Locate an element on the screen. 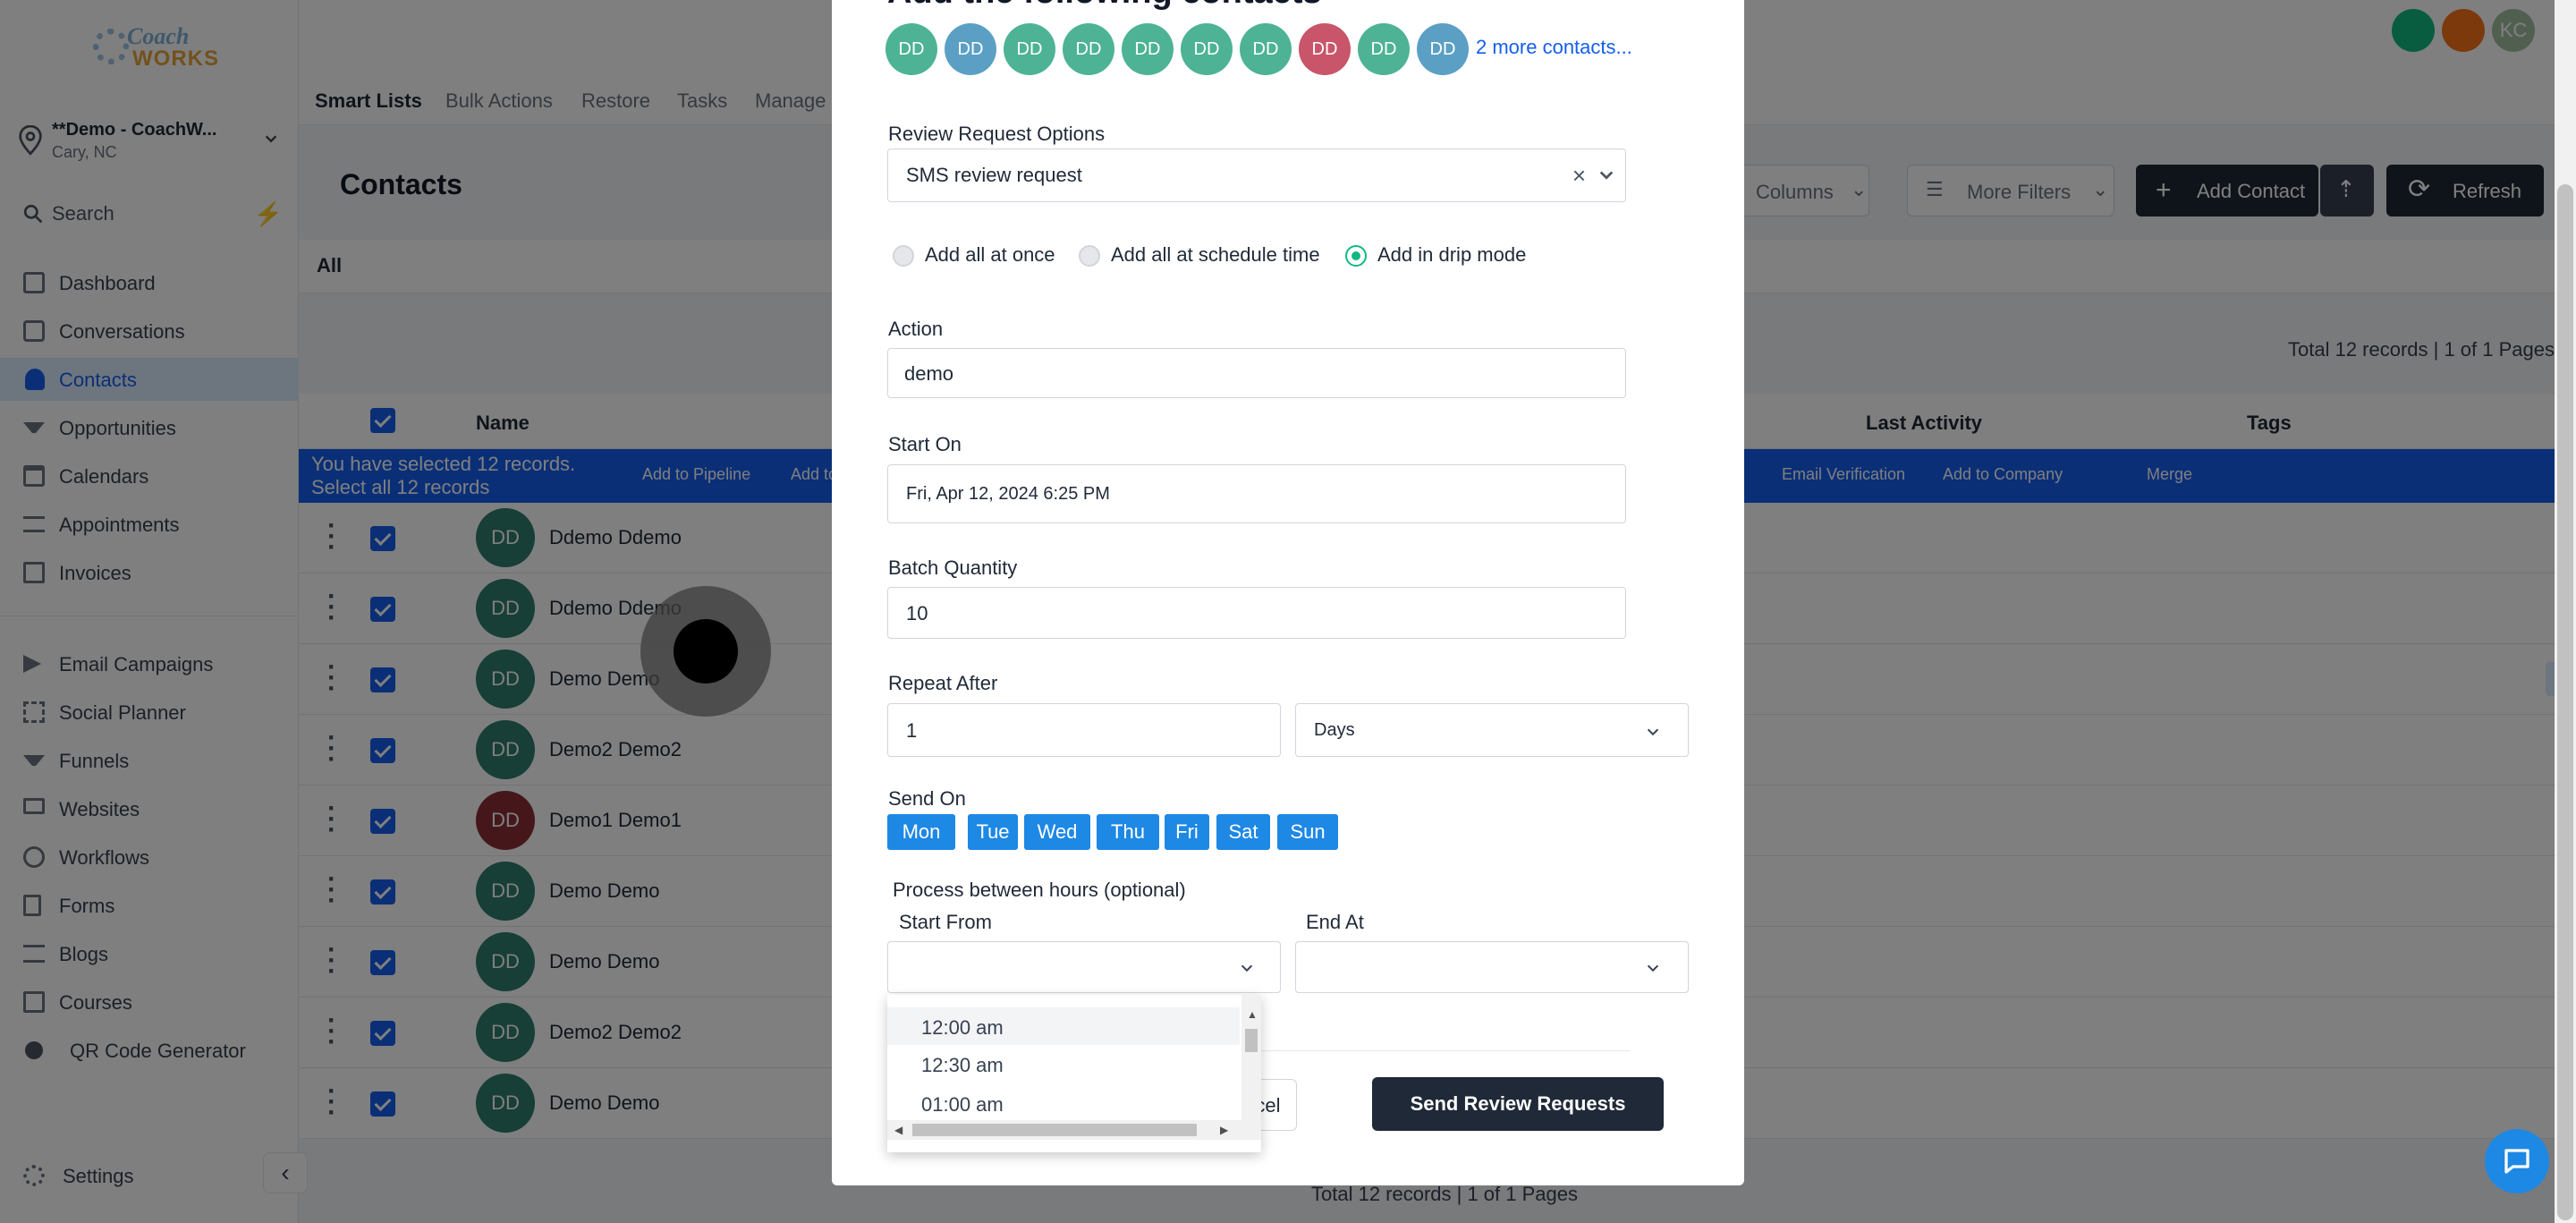 The width and height of the screenshot is (2576, 1223). end-at-select is located at coordinates (1492, 967).